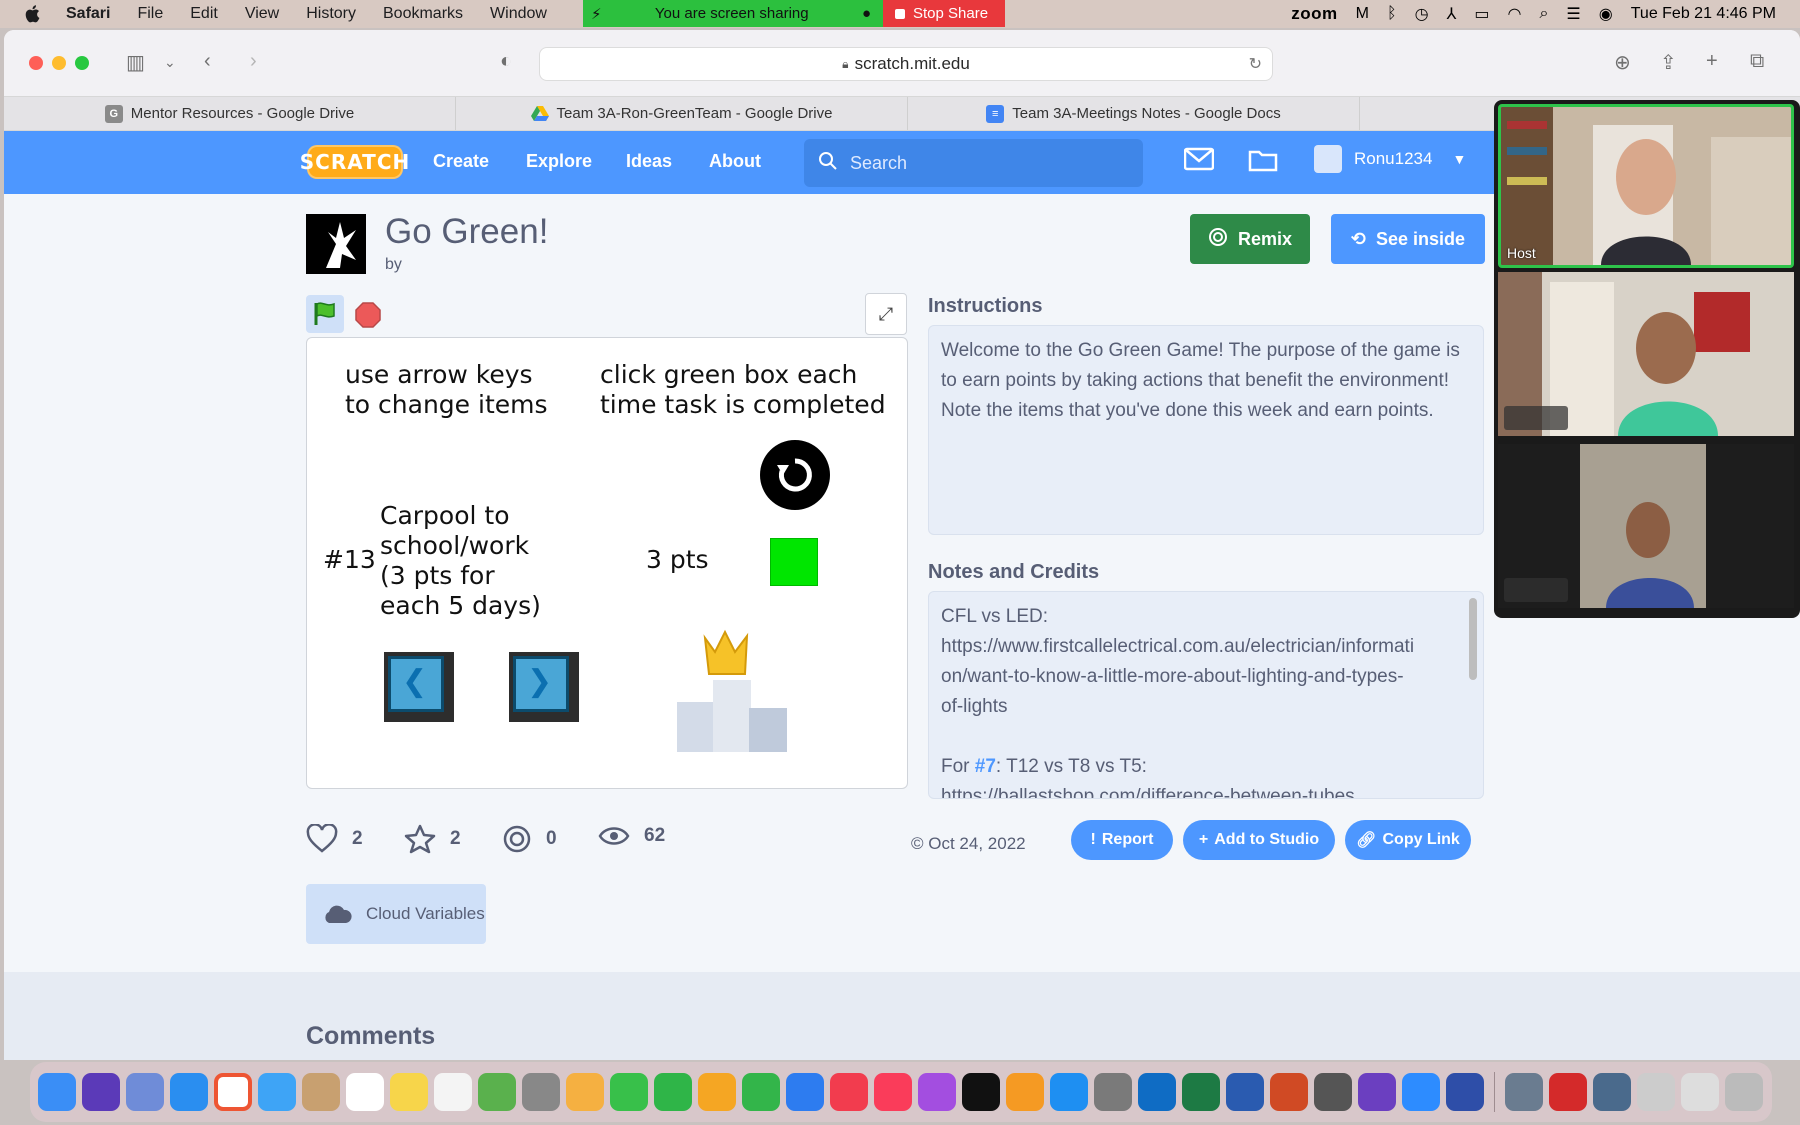 This screenshot has height=1125, width=1800. What do you see at coordinates (1452, 14) in the screenshot?
I see `airpods-icon: ⅄` at bounding box center [1452, 14].